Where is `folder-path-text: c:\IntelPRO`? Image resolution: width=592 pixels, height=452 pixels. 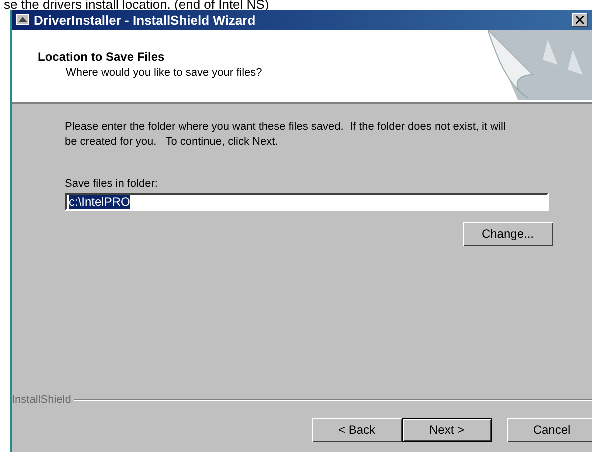 folder-path-text: c:\IntelPRO is located at coordinates (99, 202).